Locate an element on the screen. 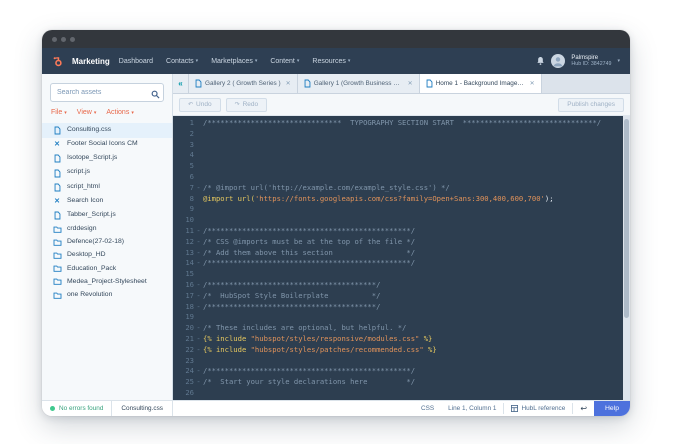 The height and width of the screenshot is (444, 673). file-item-label: Desktop_HD is located at coordinates (86, 255).